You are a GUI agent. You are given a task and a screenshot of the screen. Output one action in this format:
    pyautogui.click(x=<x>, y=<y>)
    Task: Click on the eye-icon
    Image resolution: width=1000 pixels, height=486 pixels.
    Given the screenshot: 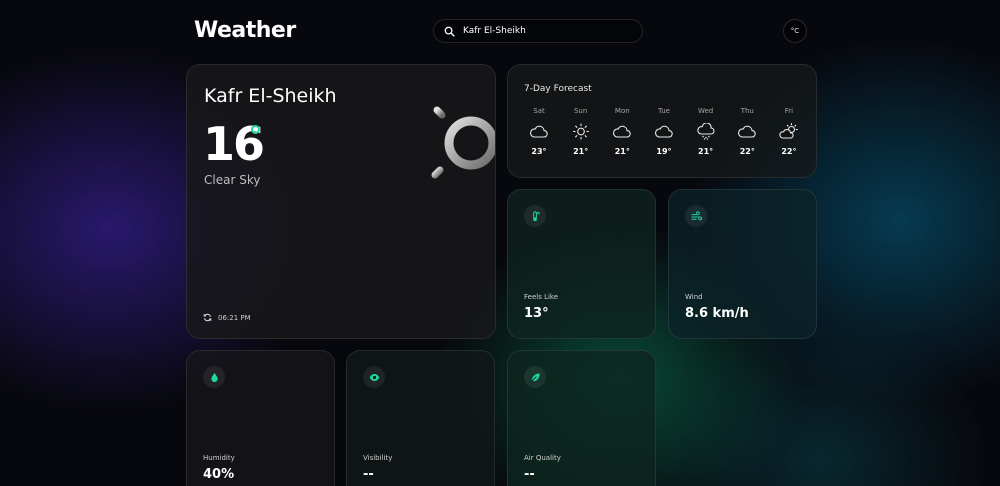 What is the action you would take?
    pyautogui.click(x=374, y=377)
    